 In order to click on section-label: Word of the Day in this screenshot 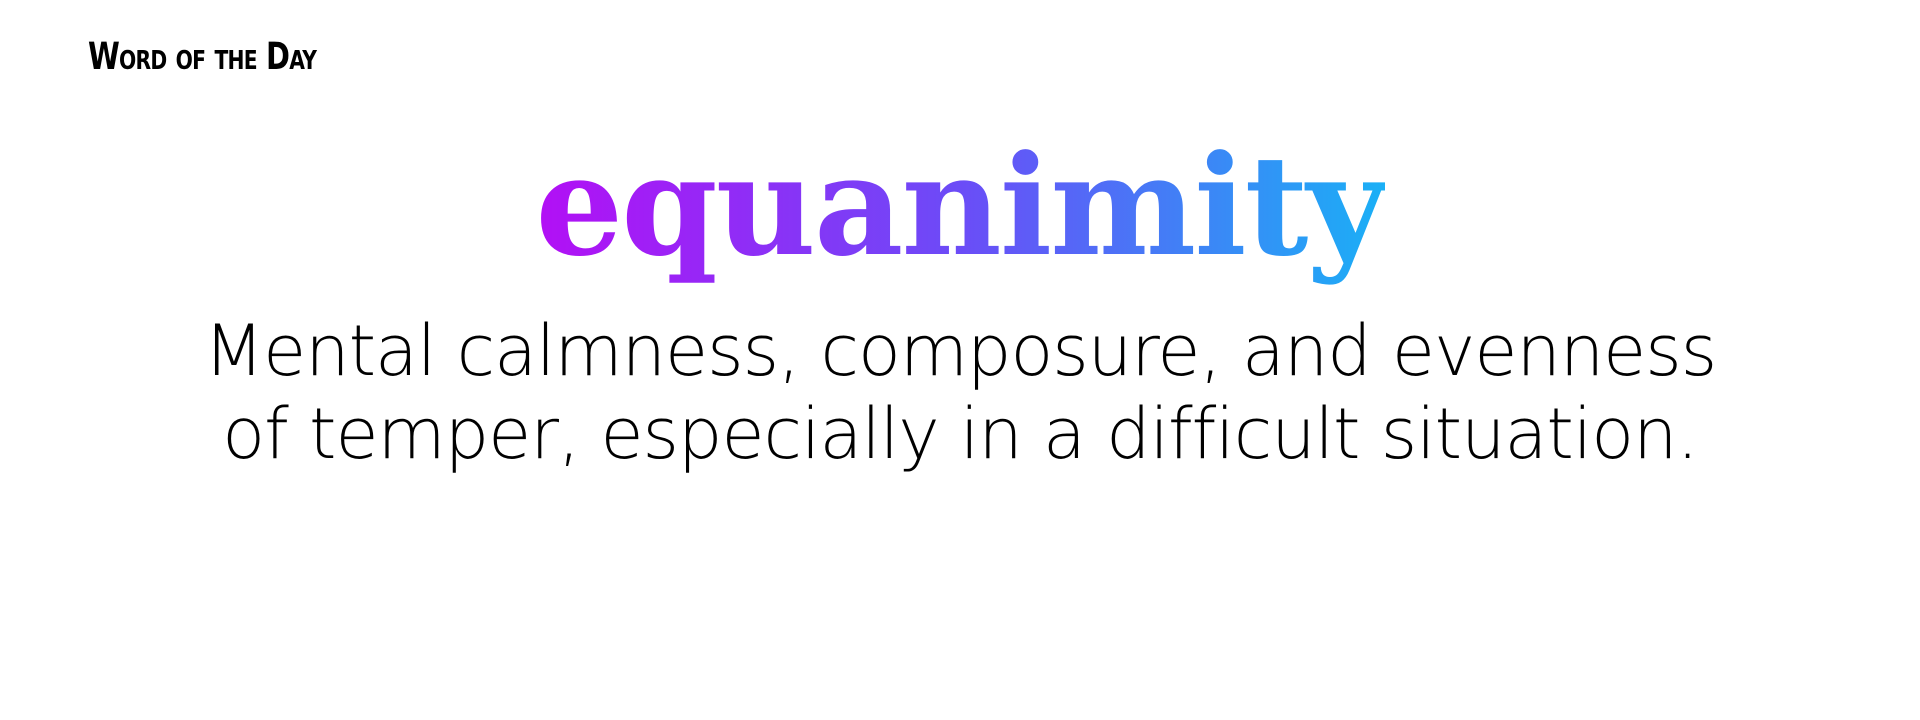, I will do `click(202, 56)`.